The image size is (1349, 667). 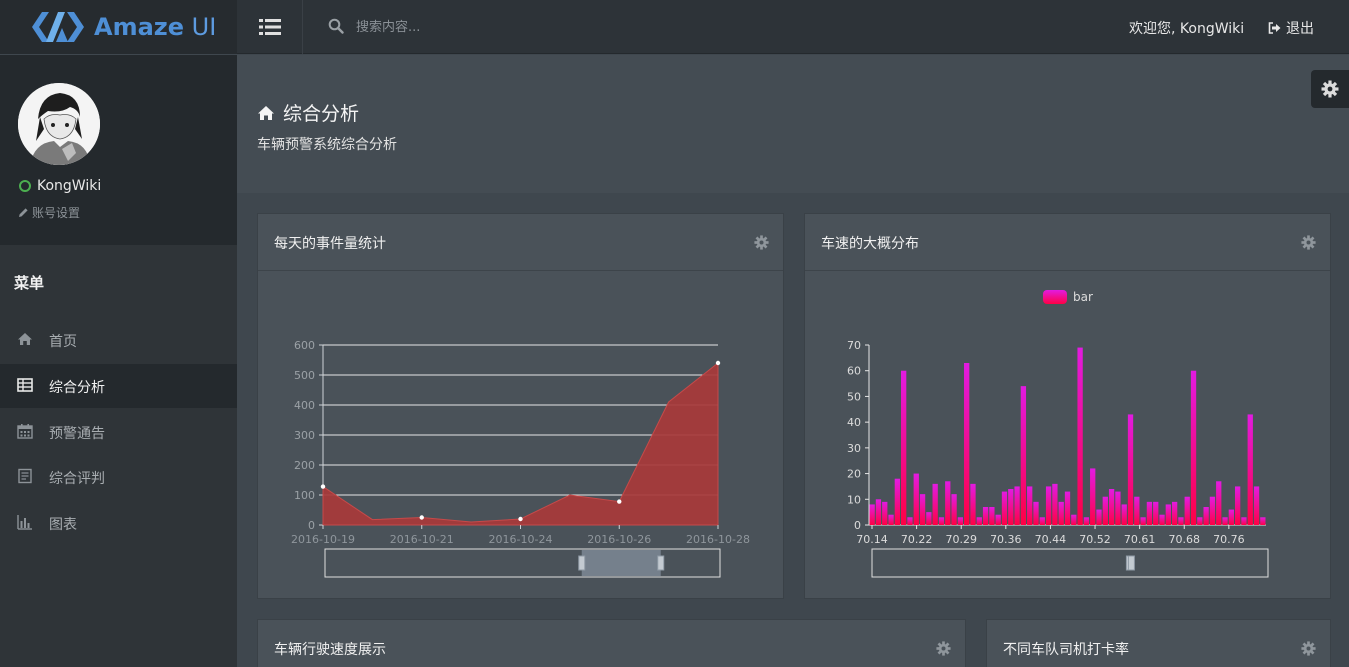 I want to click on avatar, so click(x=59, y=124).